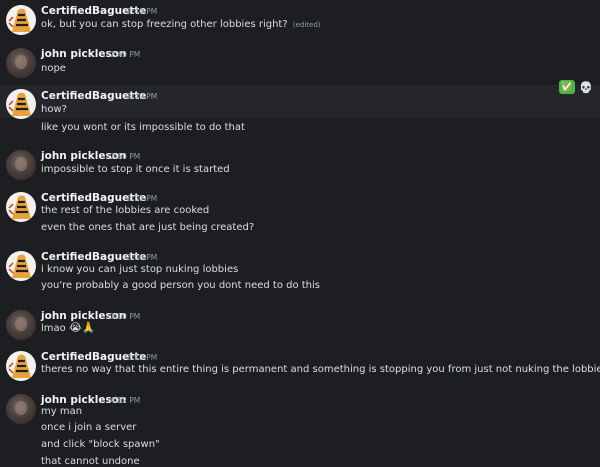 The width and height of the screenshot is (600, 467). Describe the element at coordinates (135, 169) in the screenshot. I see `message-text: impossible to stop it once it is started` at that location.